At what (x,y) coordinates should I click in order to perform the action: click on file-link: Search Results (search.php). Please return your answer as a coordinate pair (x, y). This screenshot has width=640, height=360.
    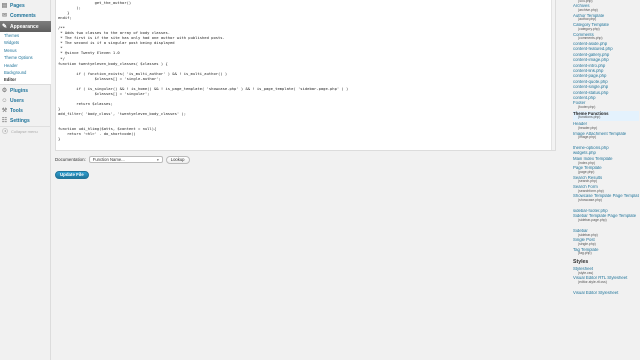
    Looking at the image, I should click on (606, 180).